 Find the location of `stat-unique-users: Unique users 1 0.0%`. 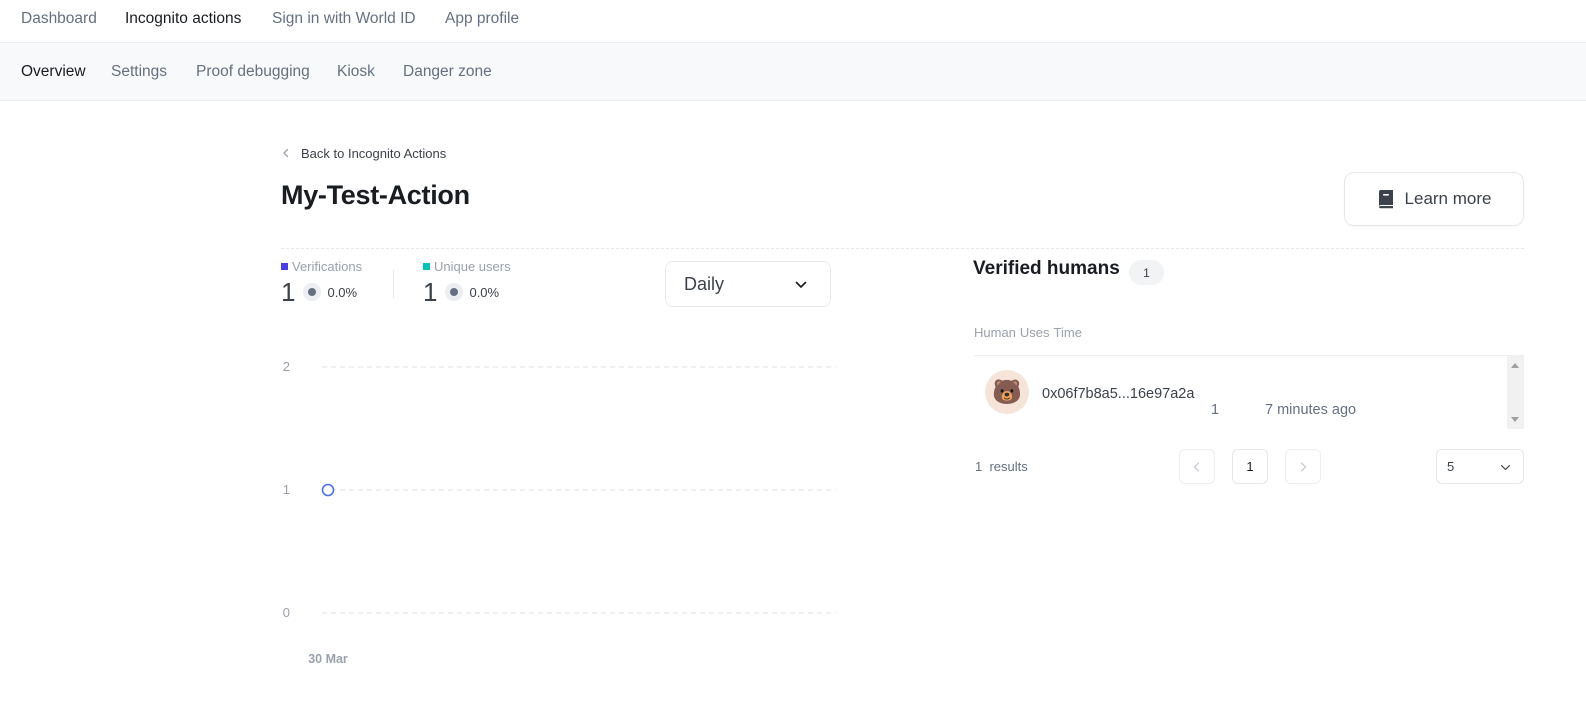

stat-unique-users: Unique users 1 0.0% is located at coordinates (467, 283).